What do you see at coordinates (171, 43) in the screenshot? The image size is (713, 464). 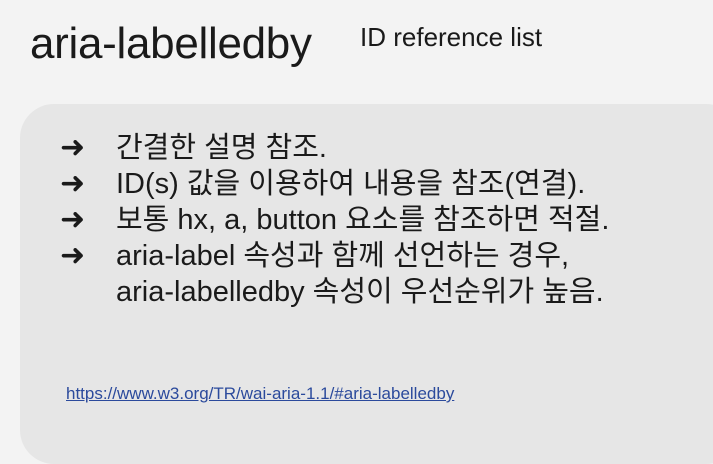 I see `title-text: aria-labelledby` at bounding box center [171, 43].